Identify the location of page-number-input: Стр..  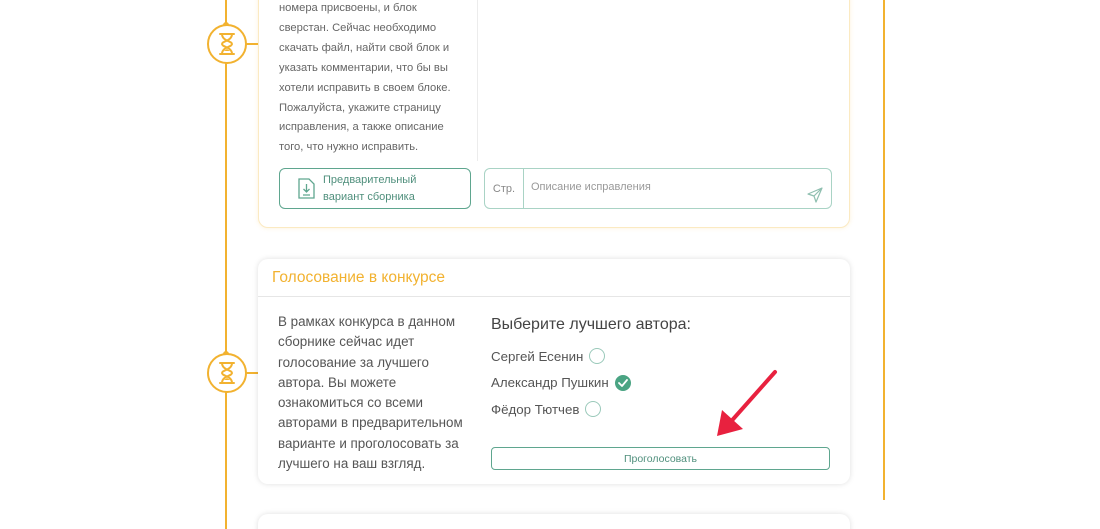
(504, 188).